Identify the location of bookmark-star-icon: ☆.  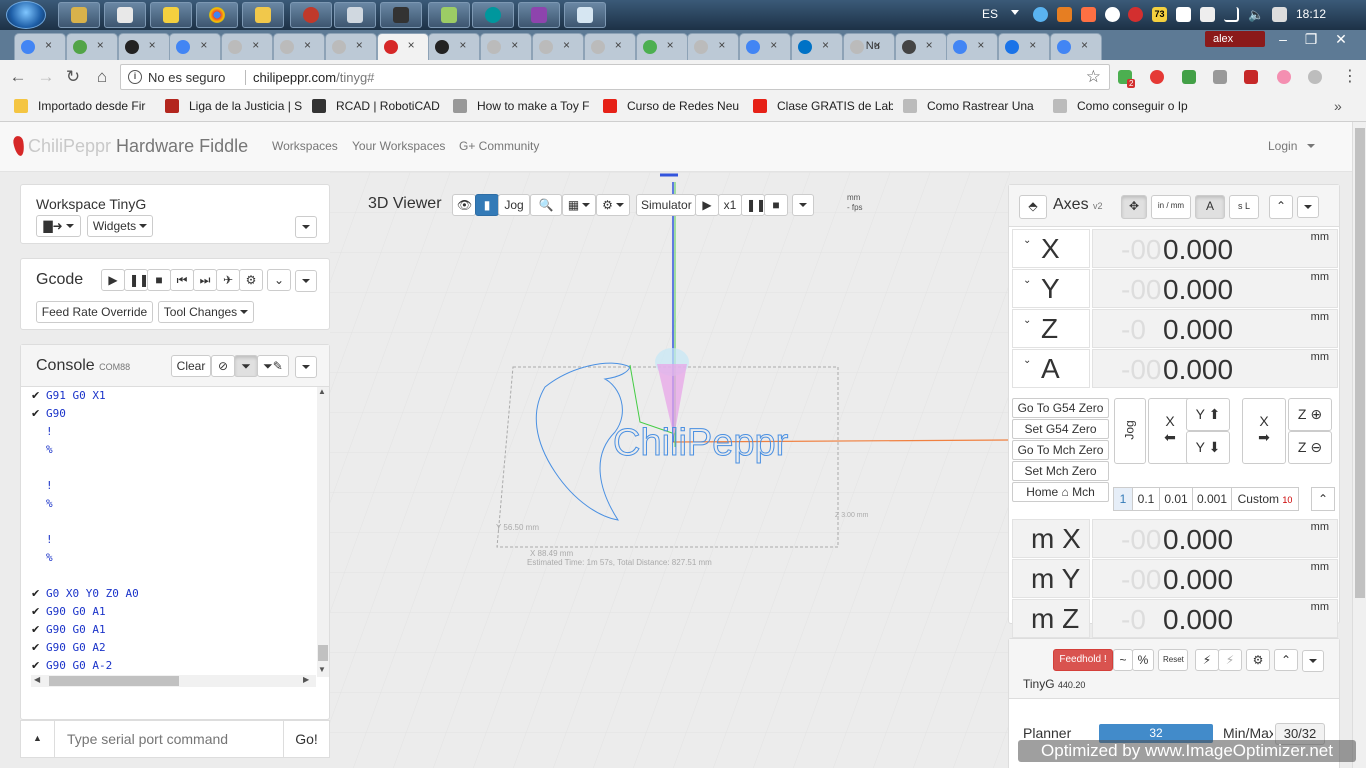
(1093, 77).